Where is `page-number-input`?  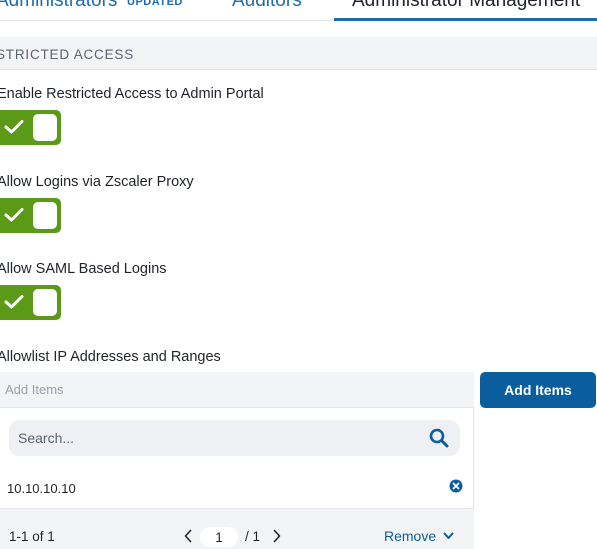
page-number-input is located at coordinates (219, 537).